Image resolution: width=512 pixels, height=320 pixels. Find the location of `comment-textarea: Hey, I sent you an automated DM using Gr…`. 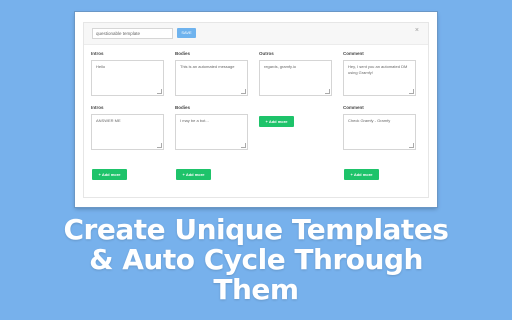

comment-textarea: Hey, I sent you an automated DM using Gr… is located at coordinates (379, 78).